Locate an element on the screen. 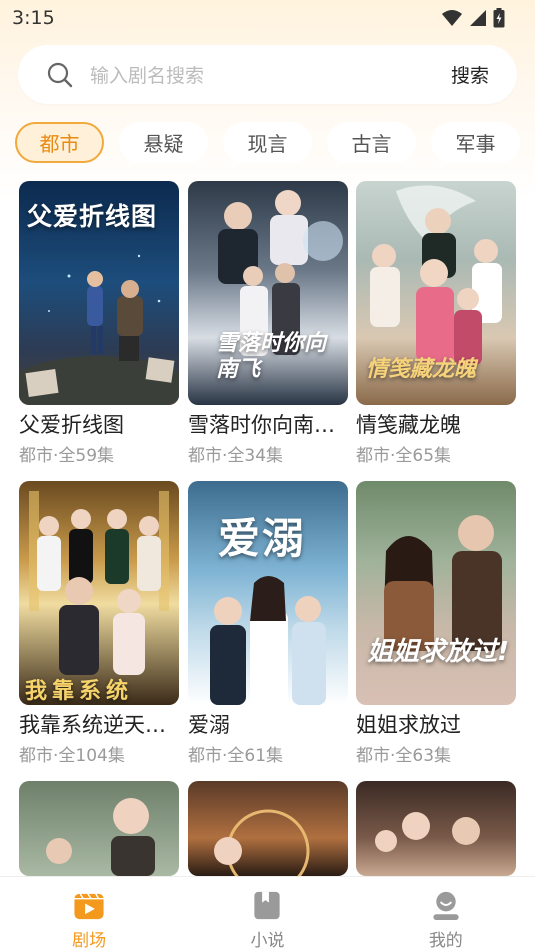 This screenshot has width=535, height=951. status-bar: 3:15 is located at coordinates (267, 18).